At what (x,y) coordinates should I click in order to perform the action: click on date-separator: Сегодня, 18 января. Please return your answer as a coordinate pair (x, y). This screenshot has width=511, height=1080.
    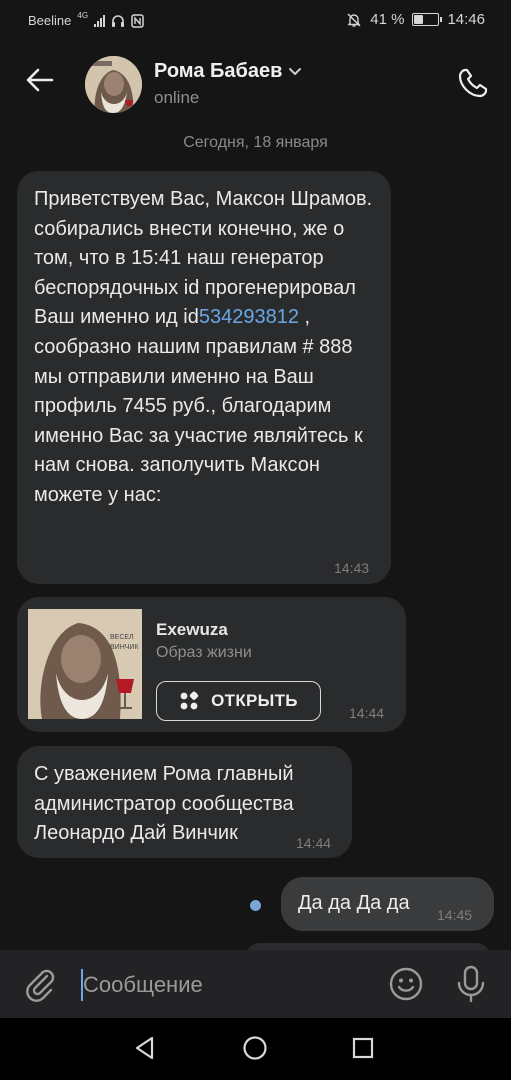
    Looking at the image, I should click on (255, 142).